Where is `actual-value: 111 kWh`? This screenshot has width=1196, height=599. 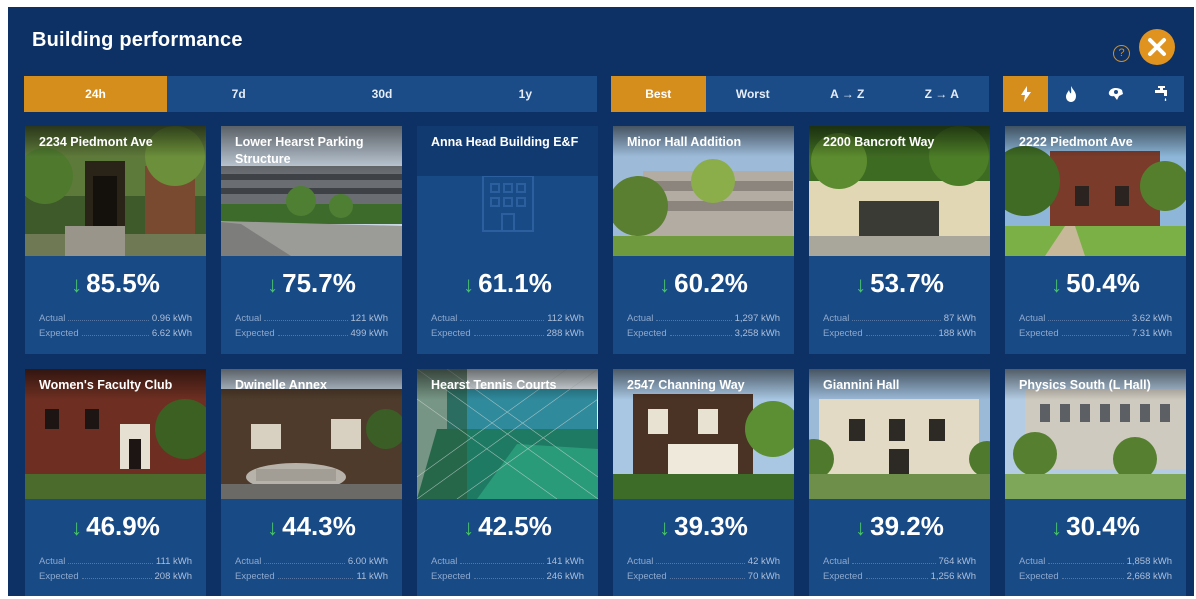 actual-value: 111 kWh is located at coordinates (173, 561).